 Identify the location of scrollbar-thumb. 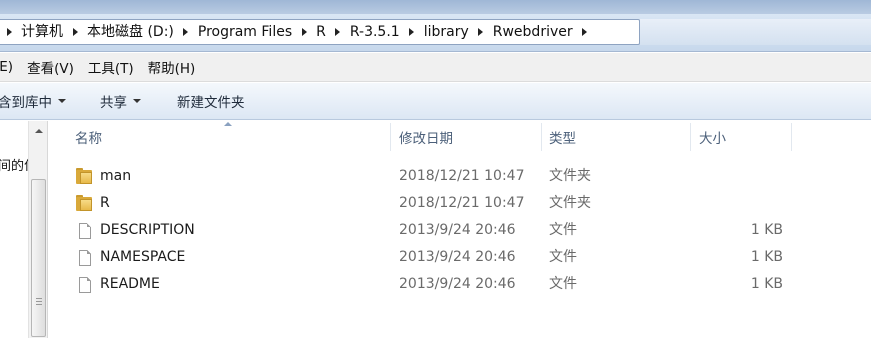
(38, 258).